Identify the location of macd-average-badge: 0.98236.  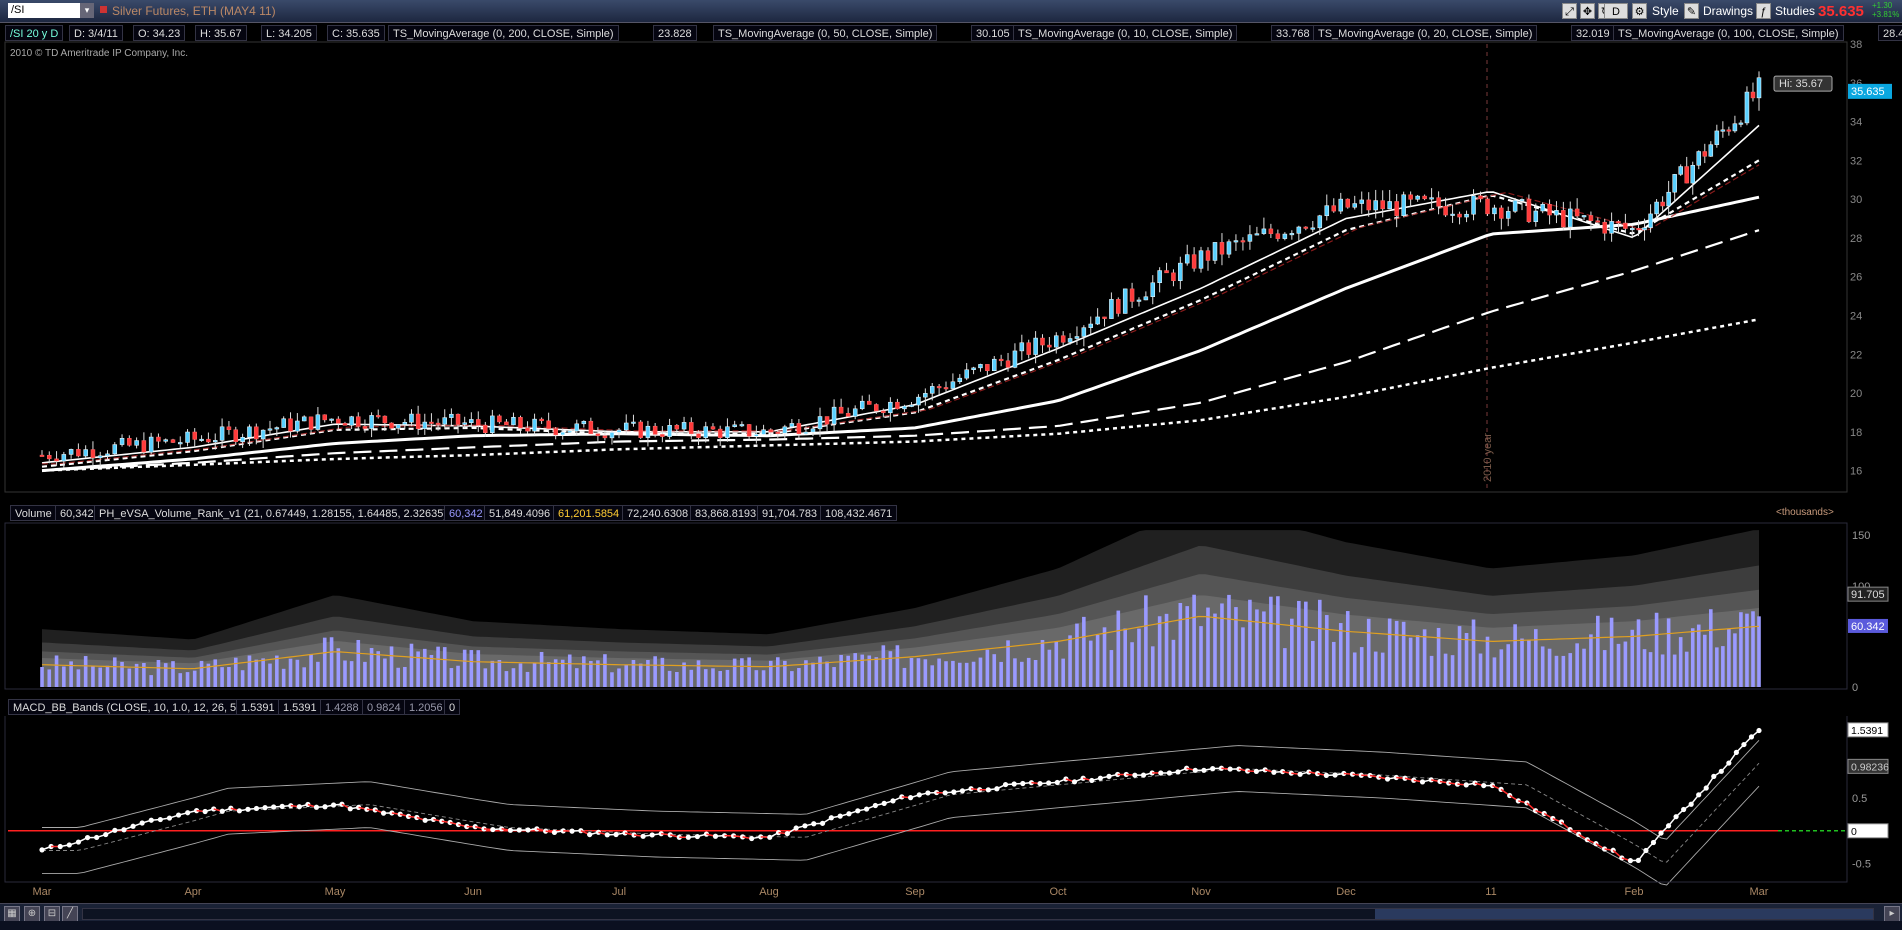
(1868, 766).